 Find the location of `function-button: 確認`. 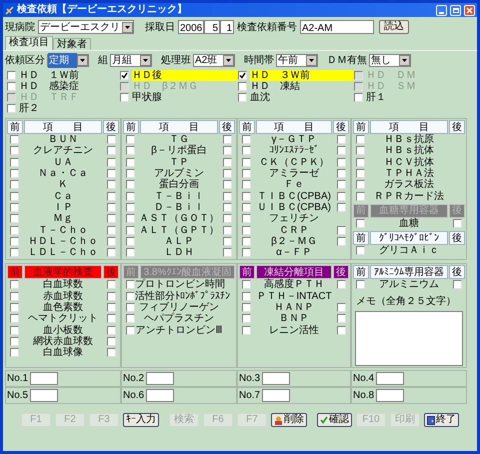

function-button: 確認 is located at coordinates (334, 420).